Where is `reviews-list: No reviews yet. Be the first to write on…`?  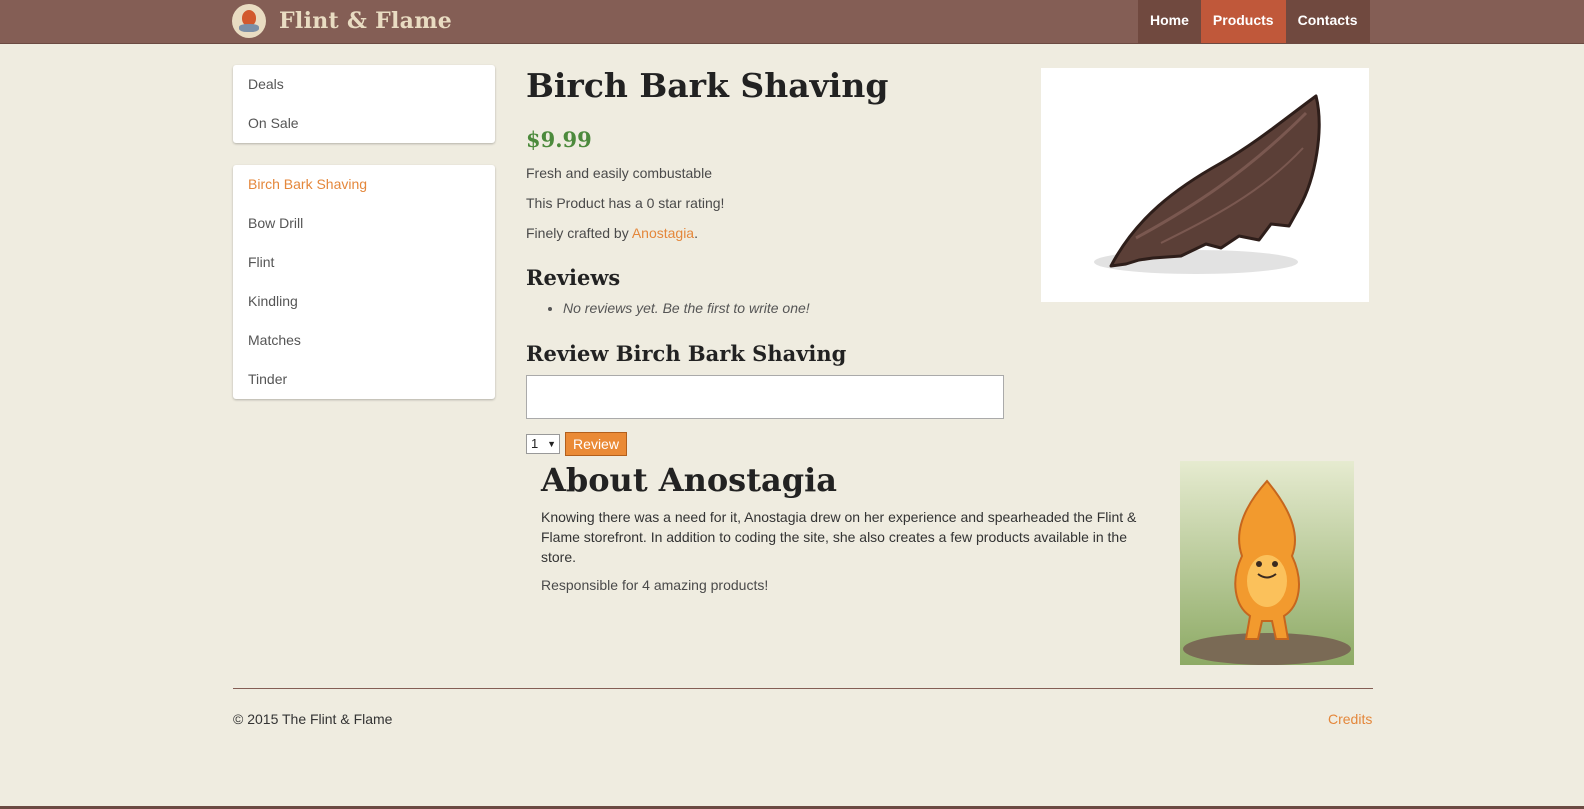 reviews-list: No reviews yet. Be the first to write on… is located at coordinates (677, 308).